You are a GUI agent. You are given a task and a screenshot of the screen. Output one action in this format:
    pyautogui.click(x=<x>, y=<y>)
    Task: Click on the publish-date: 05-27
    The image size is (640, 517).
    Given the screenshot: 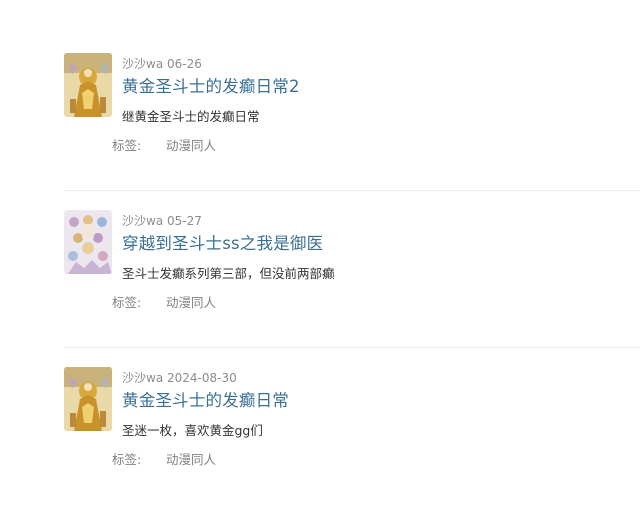 What is the action you would take?
    pyautogui.click(x=184, y=221)
    